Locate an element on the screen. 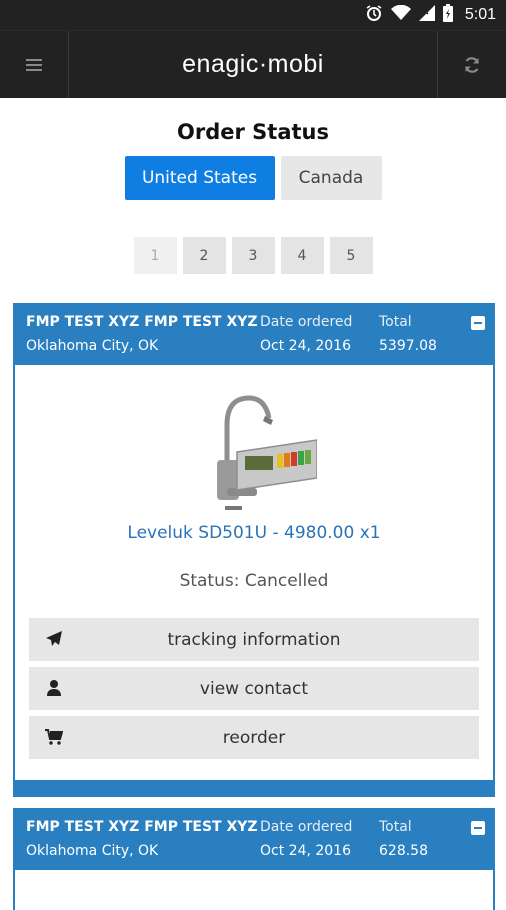  order-footer is located at coordinates (254, 788).